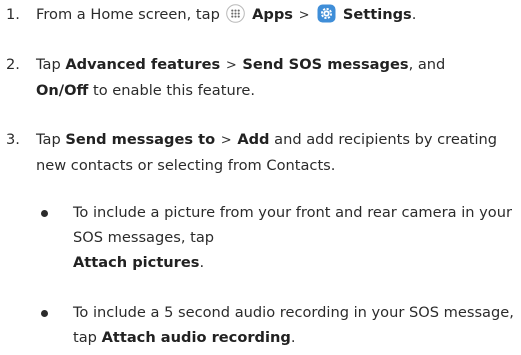 The width and height of the screenshot is (521, 355). Describe the element at coordinates (326, 13) in the screenshot. I see `settings-gear-icon` at that location.